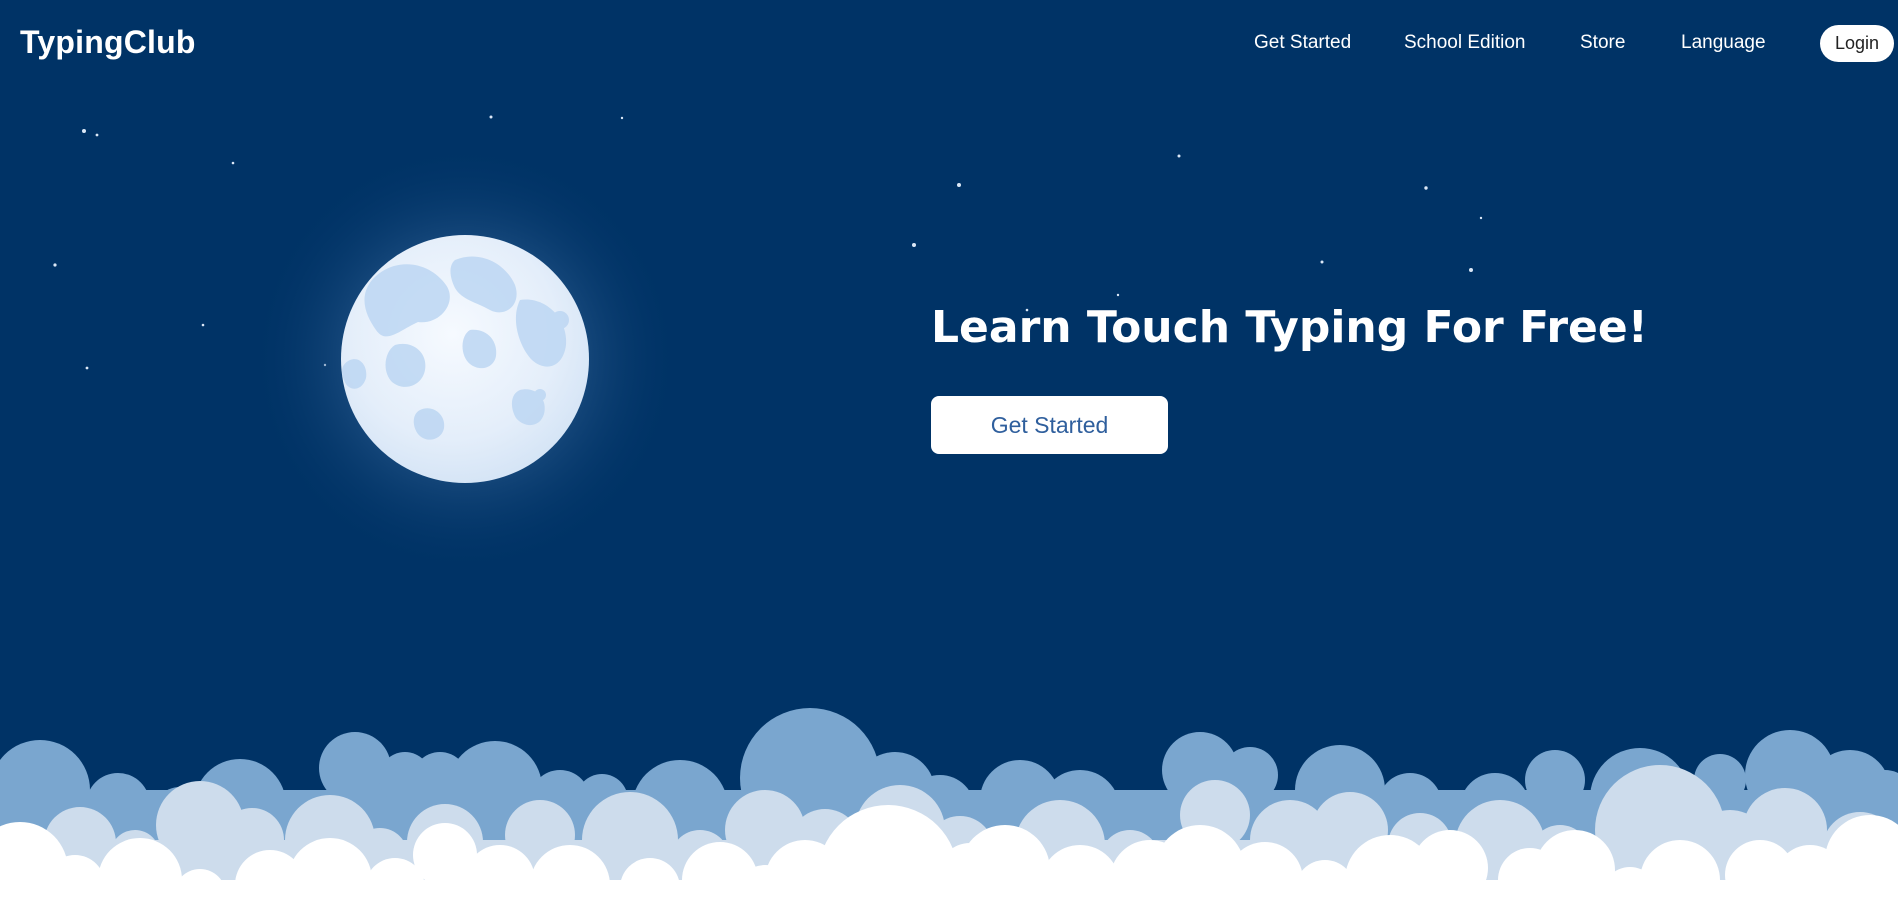 The width and height of the screenshot is (1902, 920). I want to click on page-bottom-strip, so click(951, 910).